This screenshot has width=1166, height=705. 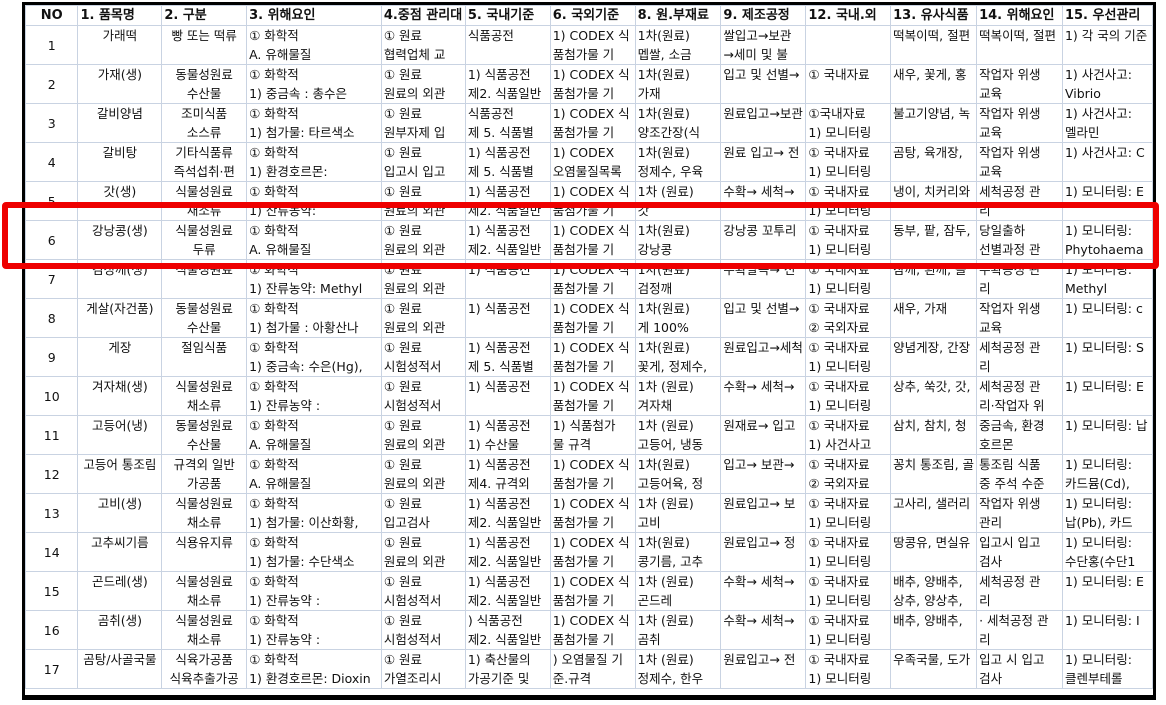 I want to click on cell-hazard-factor-2: 작업자 위생 교육, so click(x=1019, y=162).